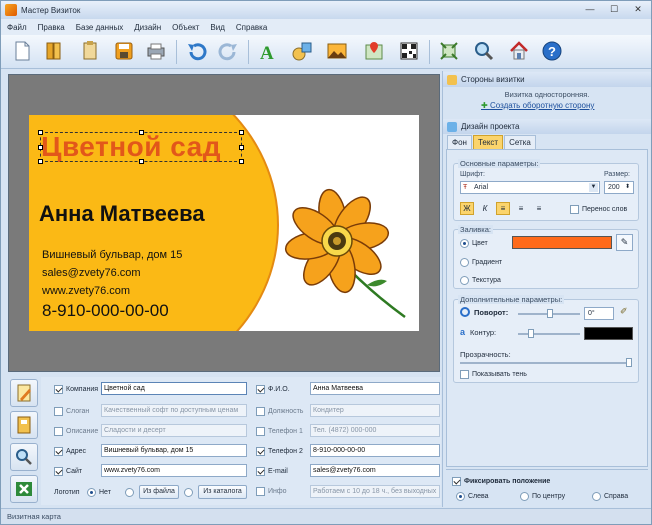  I want to click on position-checkbox, so click(260, 411).